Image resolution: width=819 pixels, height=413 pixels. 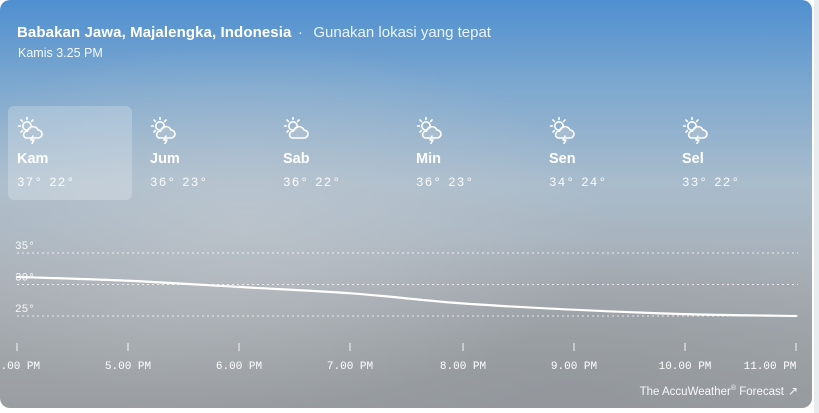 I want to click on x-tick-label: 5.00 PM, so click(x=128, y=367).